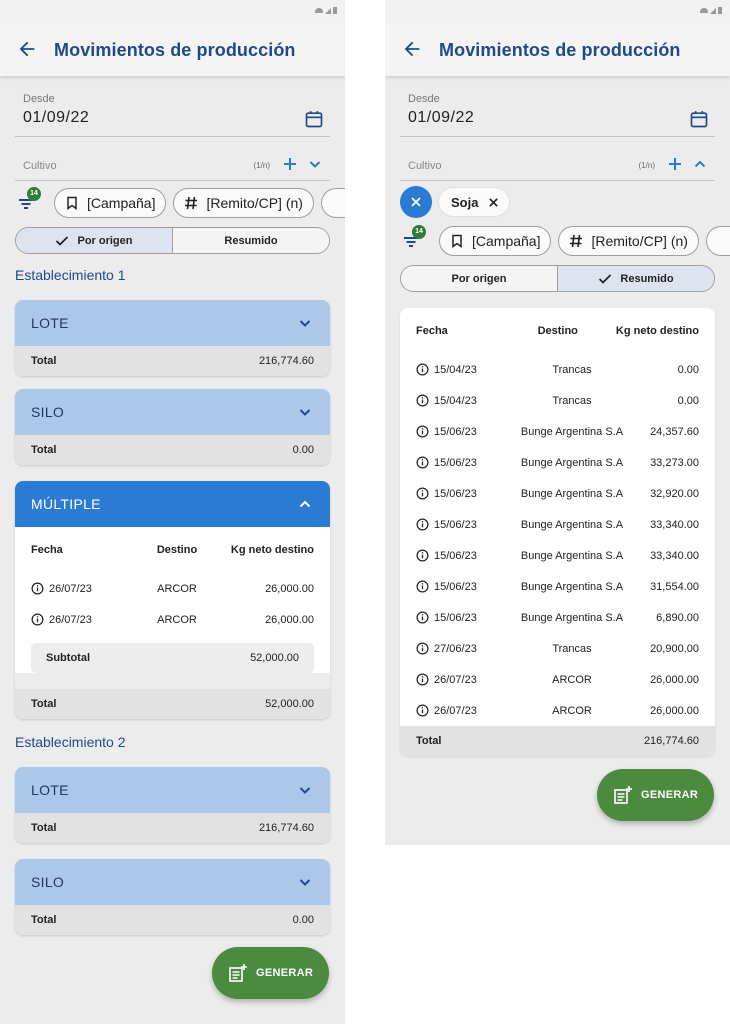  What do you see at coordinates (416, 202) in the screenshot?
I see `clear-all-button` at bounding box center [416, 202].